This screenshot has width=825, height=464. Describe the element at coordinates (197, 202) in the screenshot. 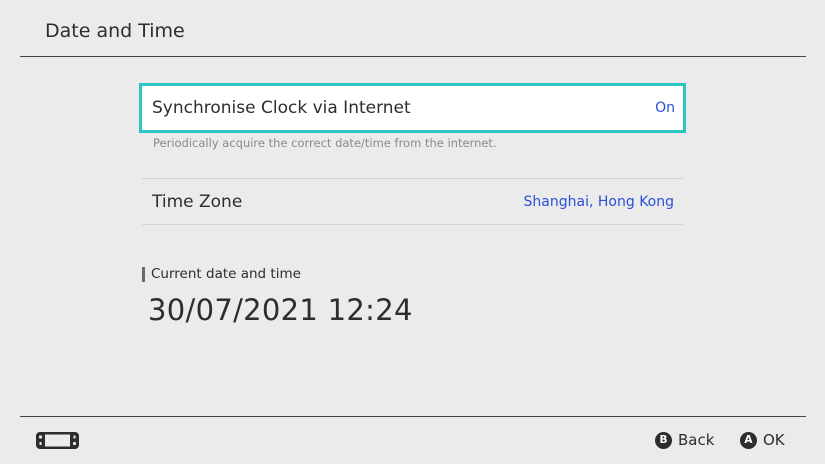

I see `time-zone-label: Time Zone` at that location.